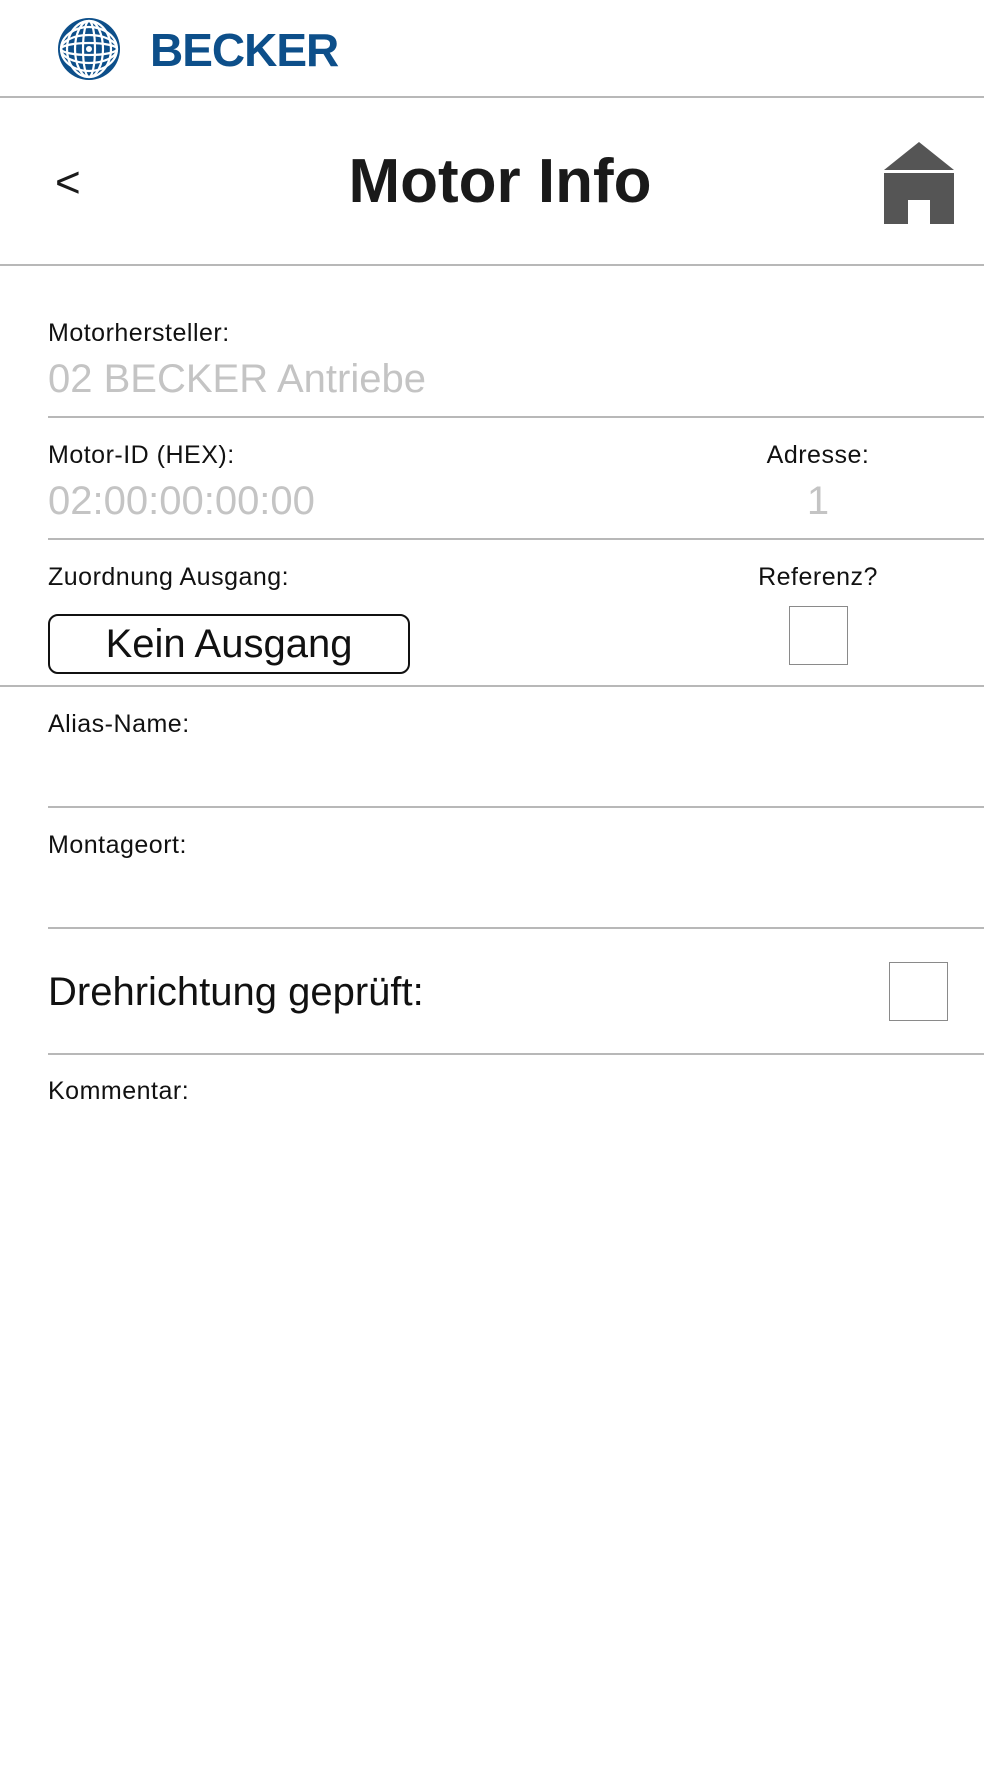  What do you see at coordinates (818, 577) in the screenshot?
I see `reference-label: Referenz?` at bounding box center [818, 577].